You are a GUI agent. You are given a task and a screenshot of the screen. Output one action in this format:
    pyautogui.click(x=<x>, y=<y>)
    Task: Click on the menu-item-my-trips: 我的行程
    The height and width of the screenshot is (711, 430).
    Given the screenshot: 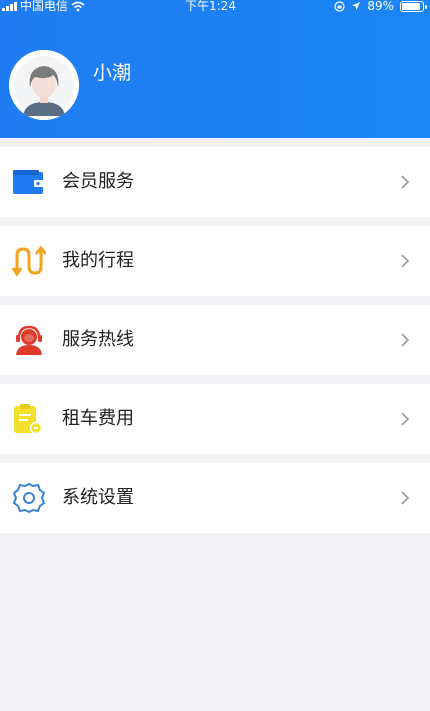 What is the action you would take?
    pyautogui.click(x=215, y=261)
    